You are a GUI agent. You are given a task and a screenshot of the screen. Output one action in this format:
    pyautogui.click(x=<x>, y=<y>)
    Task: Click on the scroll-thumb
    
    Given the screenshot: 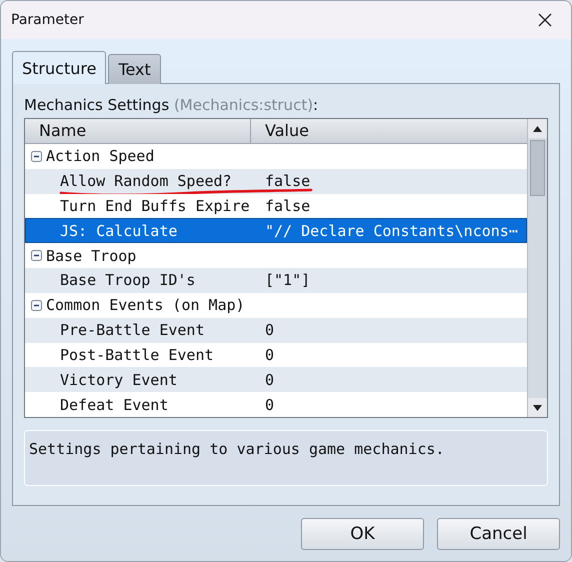 What is the action you would take?
    pyautogui.click(x=537, y=168)
    